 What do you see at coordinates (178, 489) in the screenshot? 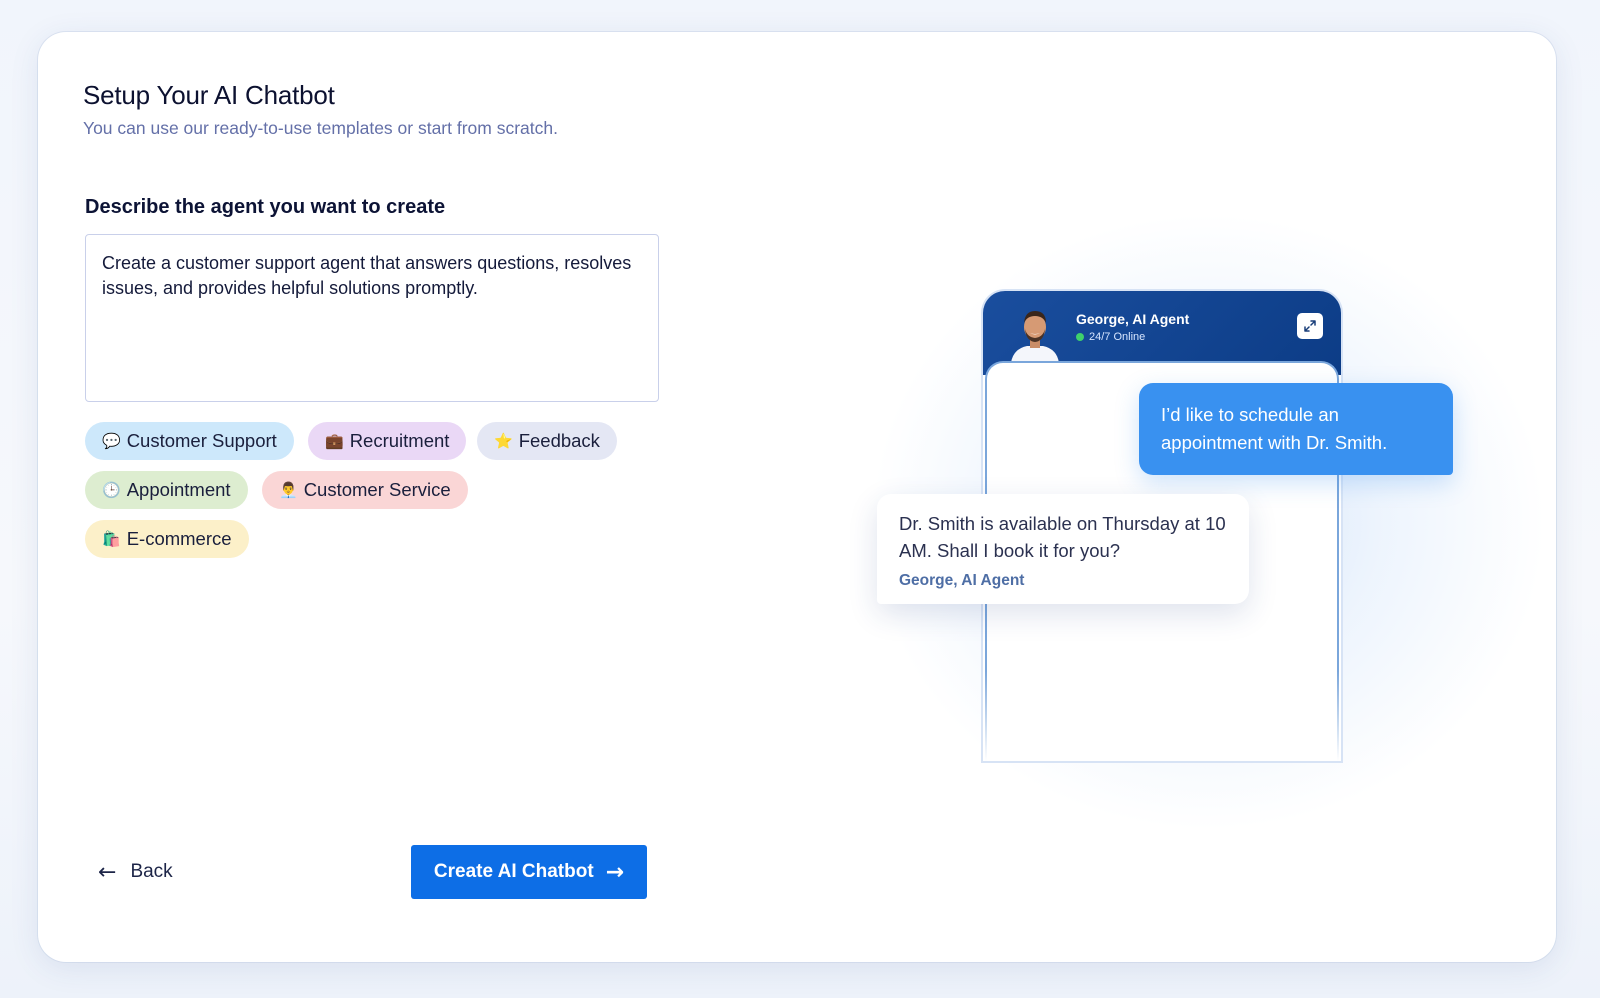
I see `template-chip-label: Appointment` at bounding box center [178, 489].